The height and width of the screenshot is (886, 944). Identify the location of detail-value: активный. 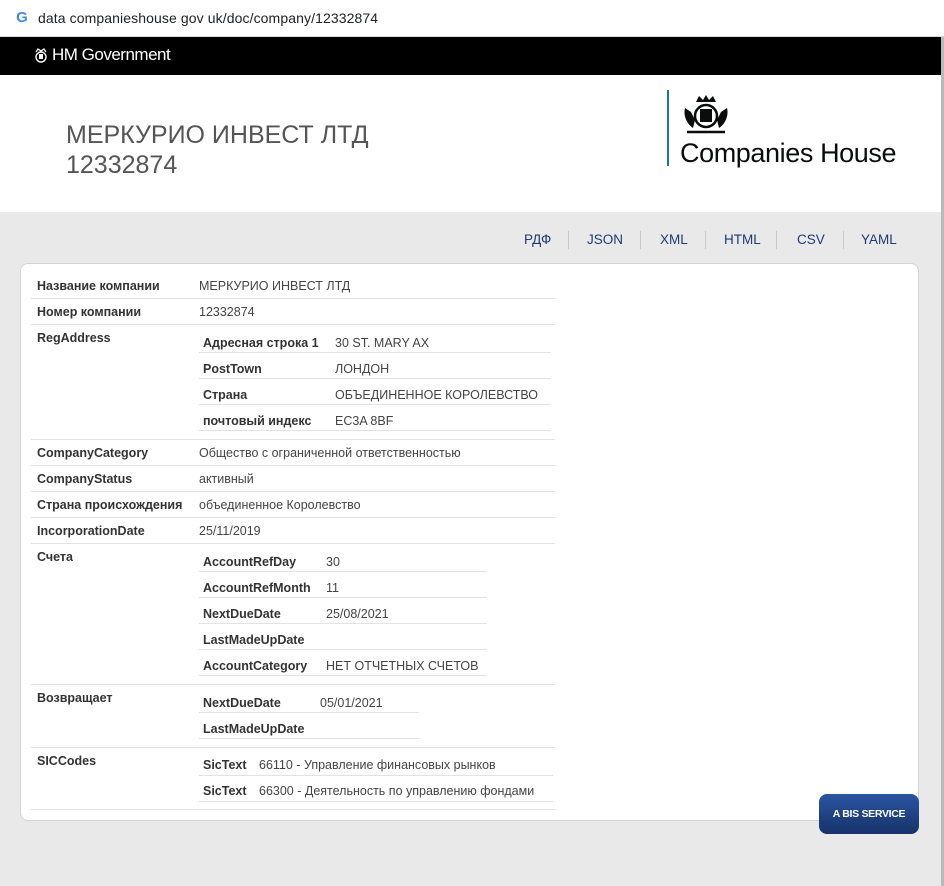
(226, 479).